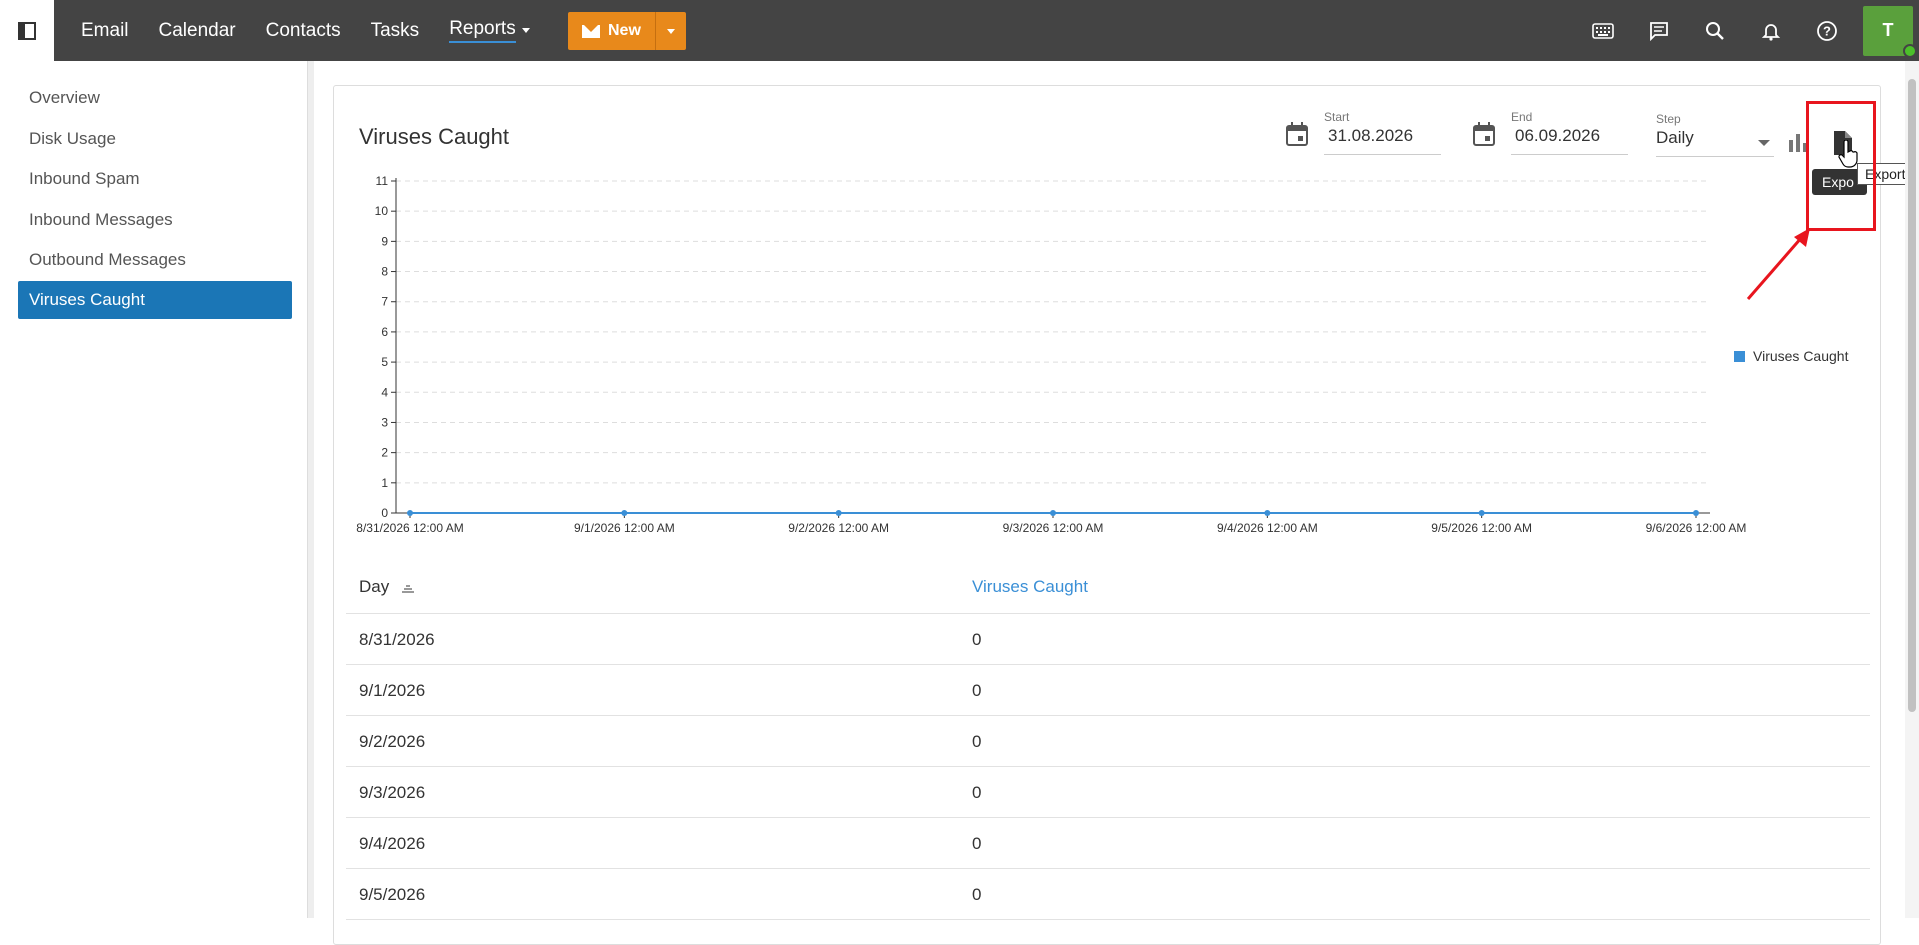 This screenshot has height=945, width=1919. I want to click on x-tick-label: 9/3/2026 12:00 AM, so click(1053, 528).